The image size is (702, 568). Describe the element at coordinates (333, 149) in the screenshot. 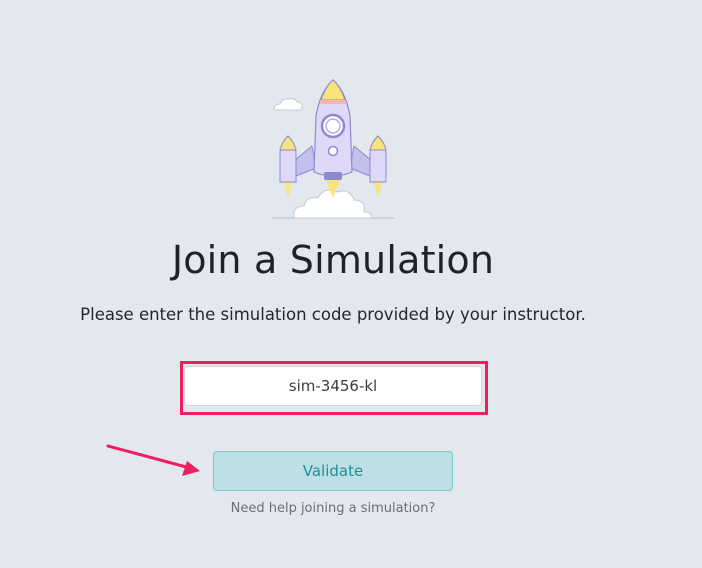

I see `rocket-launch-icon` at that location.